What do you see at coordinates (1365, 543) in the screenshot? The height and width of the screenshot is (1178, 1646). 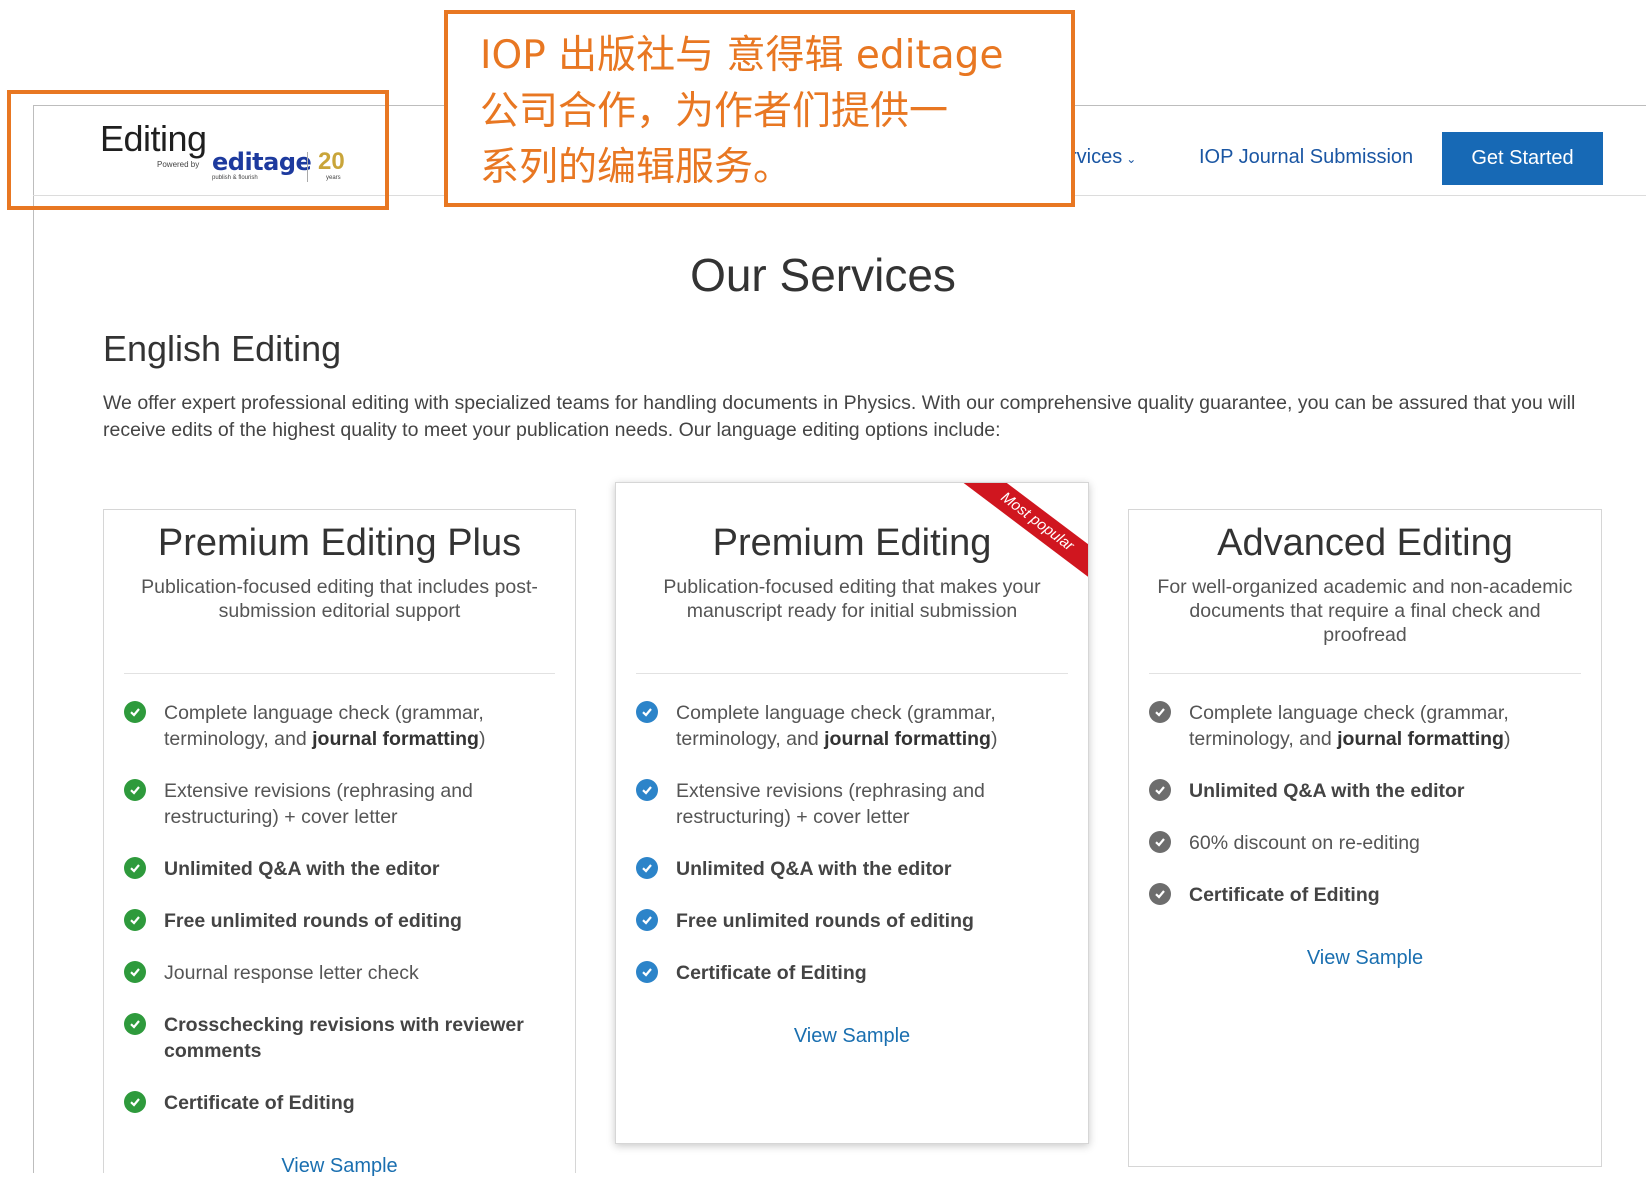 I see `card-title: Advanced Editing` at bounding box center [1365, 543].